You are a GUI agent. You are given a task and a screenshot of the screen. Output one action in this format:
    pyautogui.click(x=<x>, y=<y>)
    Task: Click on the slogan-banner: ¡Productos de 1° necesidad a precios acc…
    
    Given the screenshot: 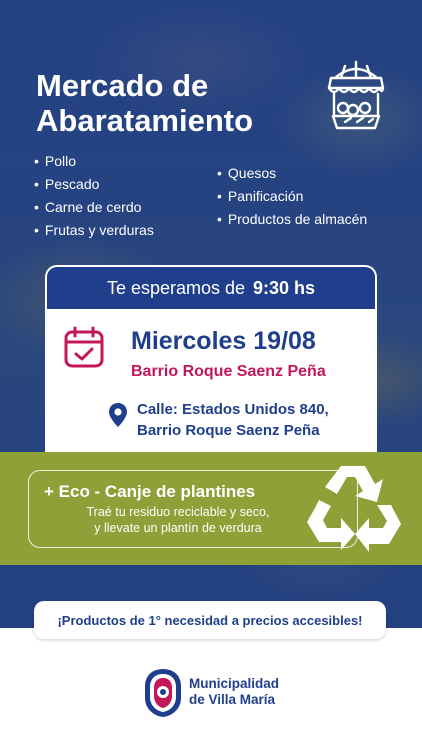 What is the action you would take?
    pyautogui.click(x=210, y=620)
    